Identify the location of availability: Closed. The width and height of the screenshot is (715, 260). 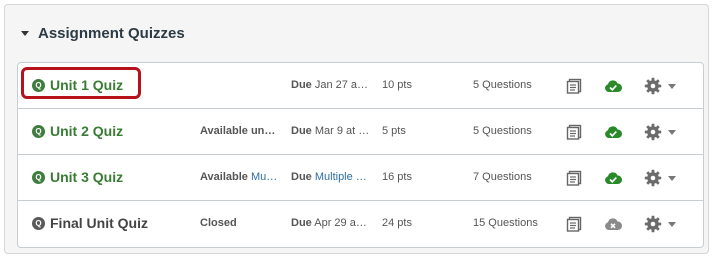
(242, 223).